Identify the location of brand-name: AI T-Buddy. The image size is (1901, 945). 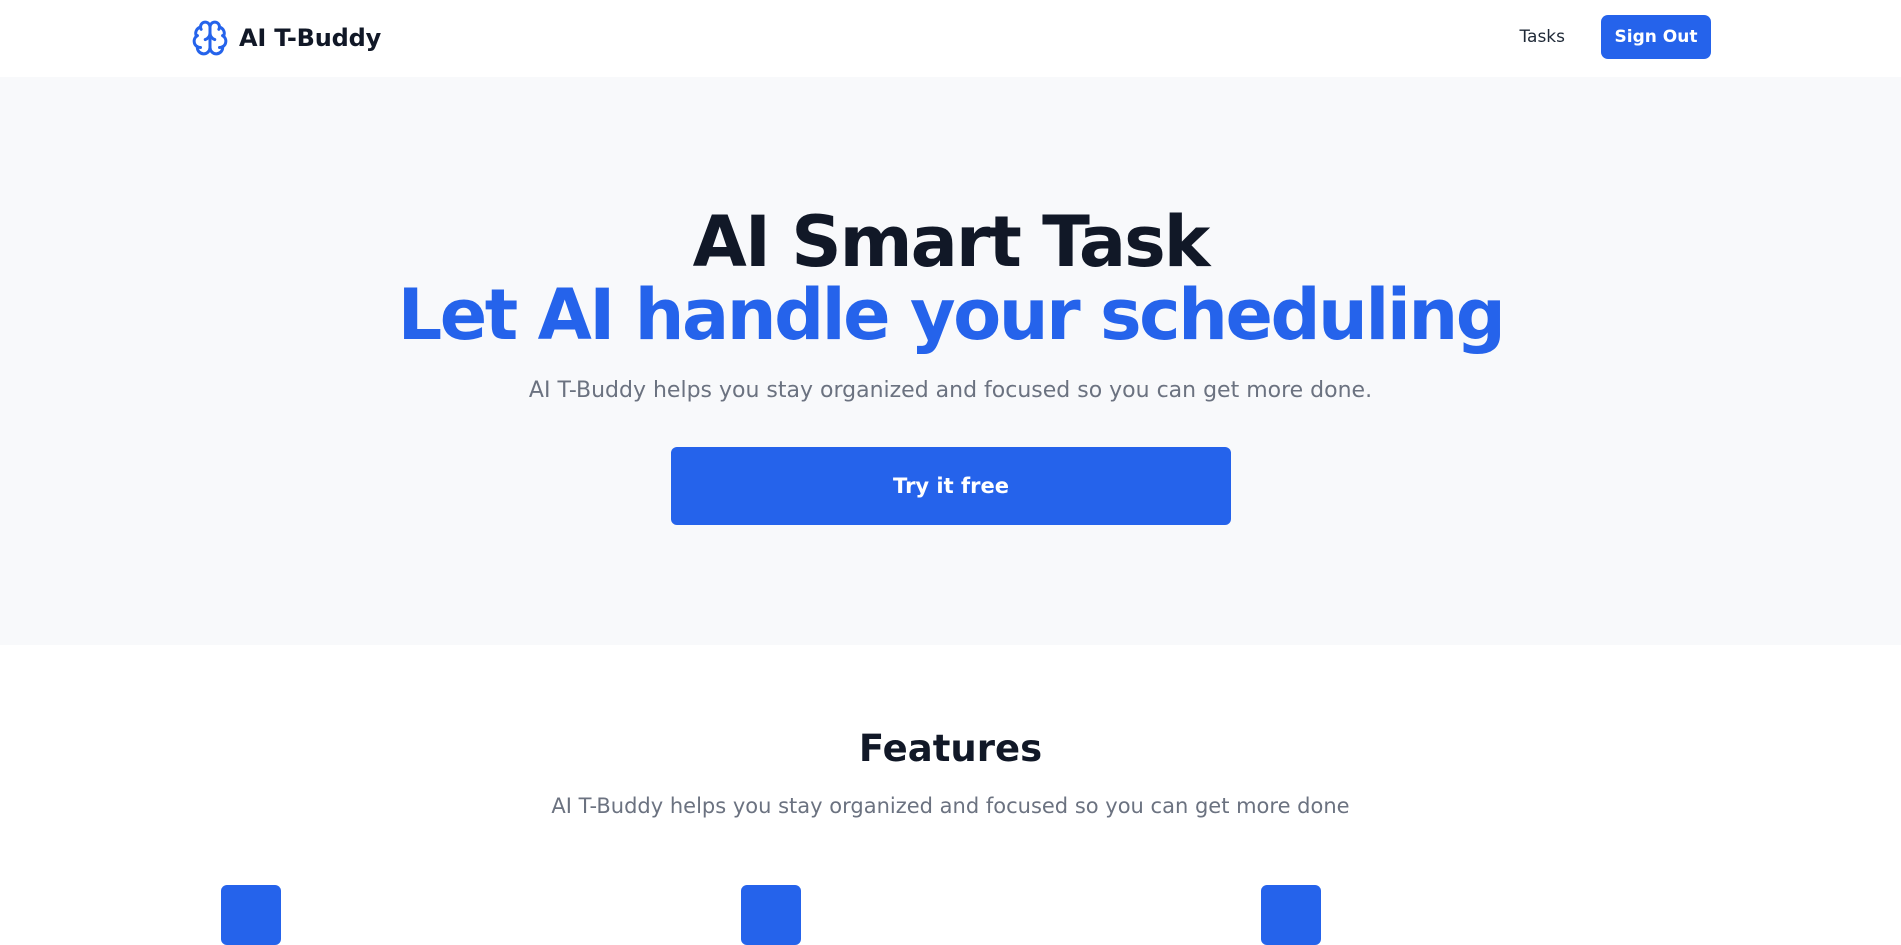
(310, 38).